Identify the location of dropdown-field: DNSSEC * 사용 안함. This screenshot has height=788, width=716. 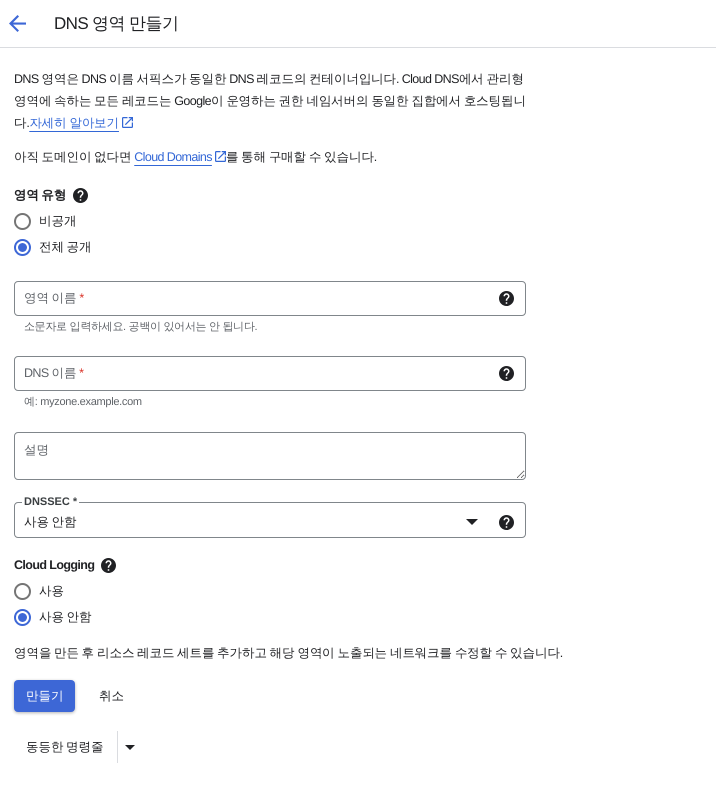
(270, 517).